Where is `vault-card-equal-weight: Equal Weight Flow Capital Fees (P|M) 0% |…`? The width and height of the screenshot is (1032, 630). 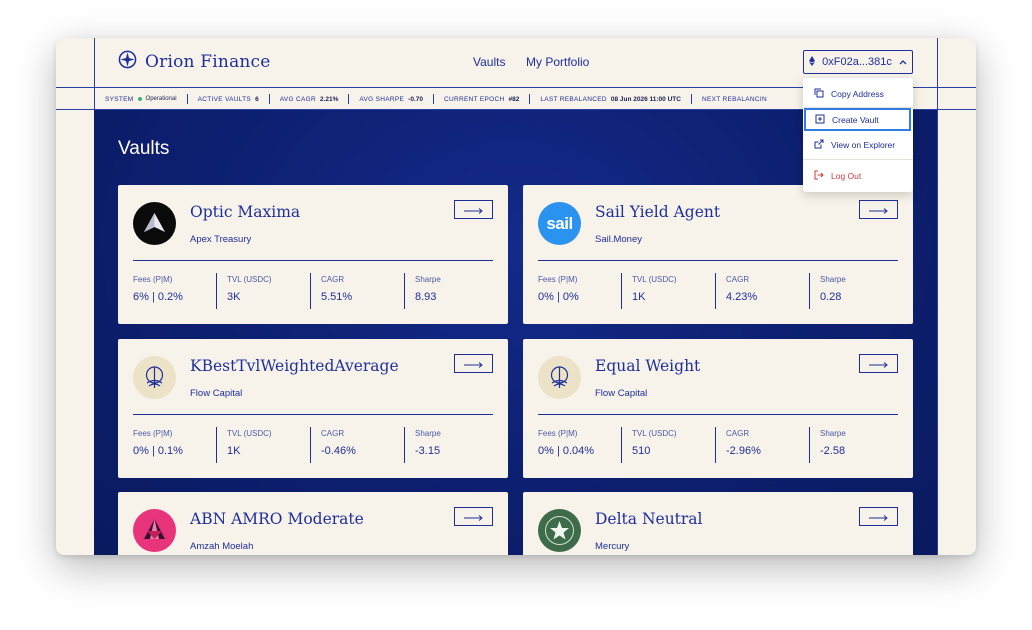
vault-card-equal-weight: Equal Weight Flow Capital Fees (P|M) 0% |… is located at coordinates (718, 408).